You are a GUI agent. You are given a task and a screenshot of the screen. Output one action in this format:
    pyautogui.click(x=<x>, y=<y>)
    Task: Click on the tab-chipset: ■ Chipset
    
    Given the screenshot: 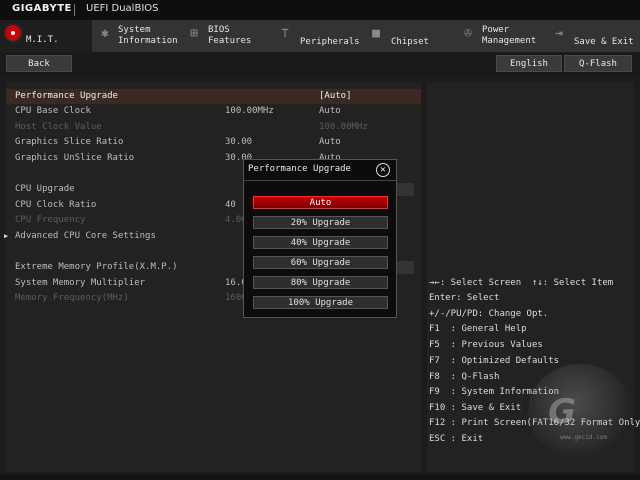 What is the action you would take?
    pyautogui.click(x=409, y=36)
    